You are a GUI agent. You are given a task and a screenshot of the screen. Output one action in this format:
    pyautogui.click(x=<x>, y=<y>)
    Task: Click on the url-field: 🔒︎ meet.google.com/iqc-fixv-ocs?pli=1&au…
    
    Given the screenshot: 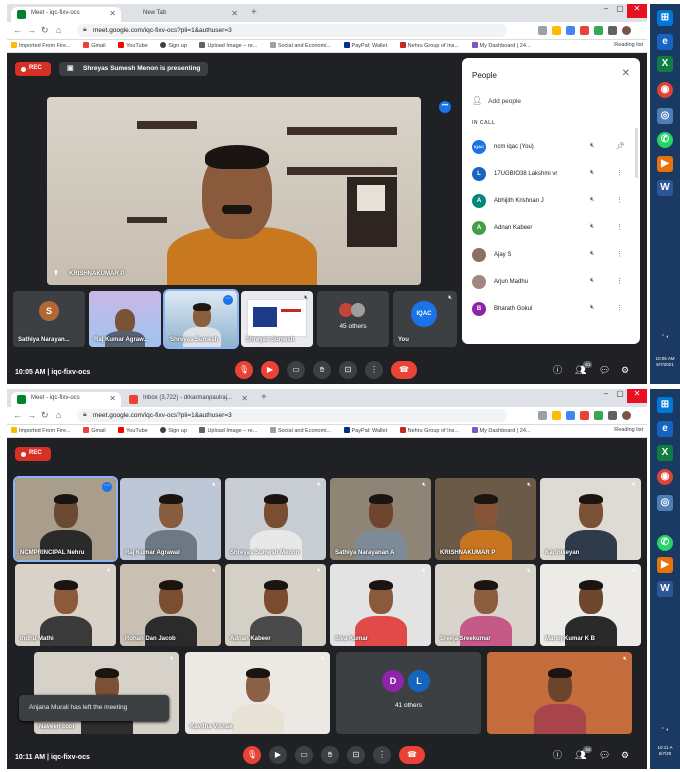 What is the action you would take?
    pyautogui.click(x=292, y=415)
    